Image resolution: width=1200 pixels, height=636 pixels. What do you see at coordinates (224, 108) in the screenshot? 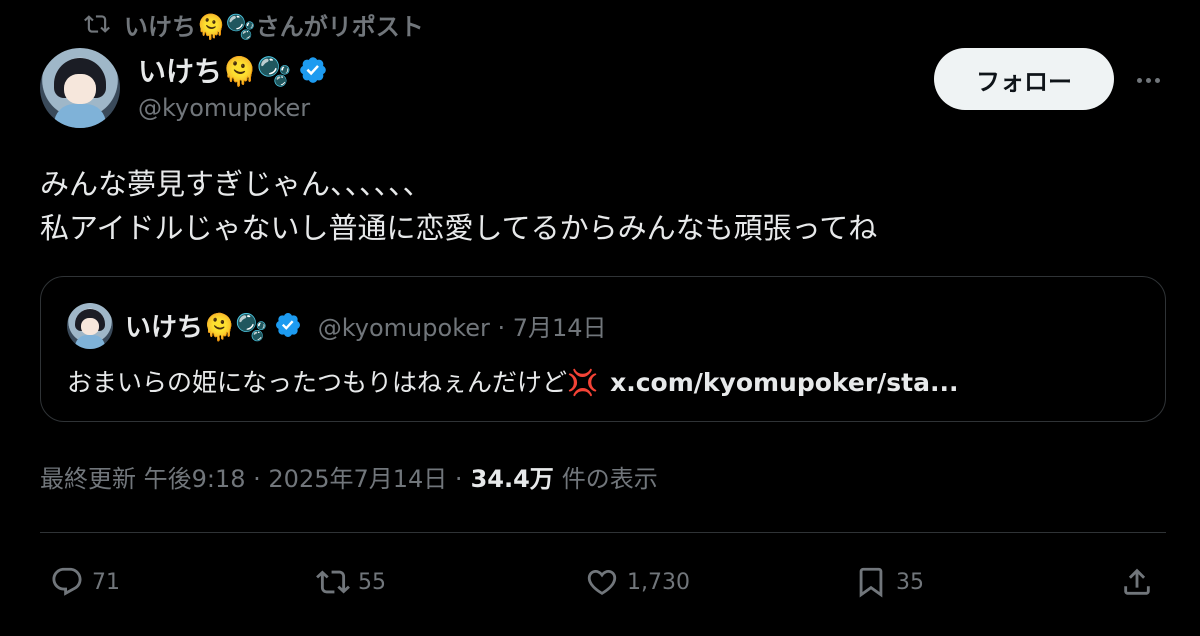
I see `author-handle: @kyomupoker` at bounding box center [224, 108].